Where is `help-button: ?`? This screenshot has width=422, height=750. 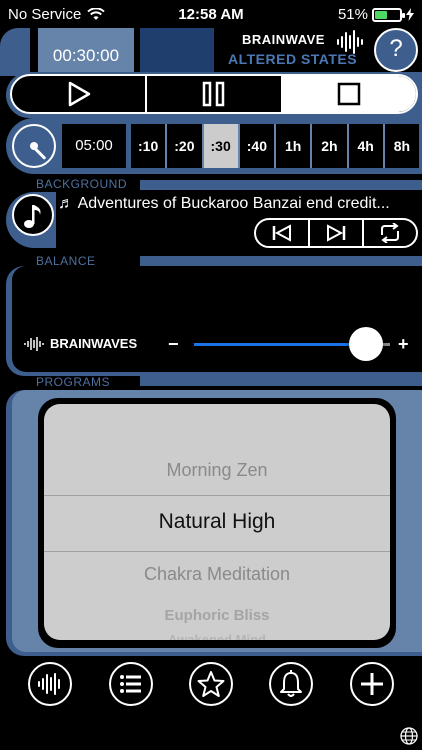 help-button: ? is located at coordinates (396, 50).